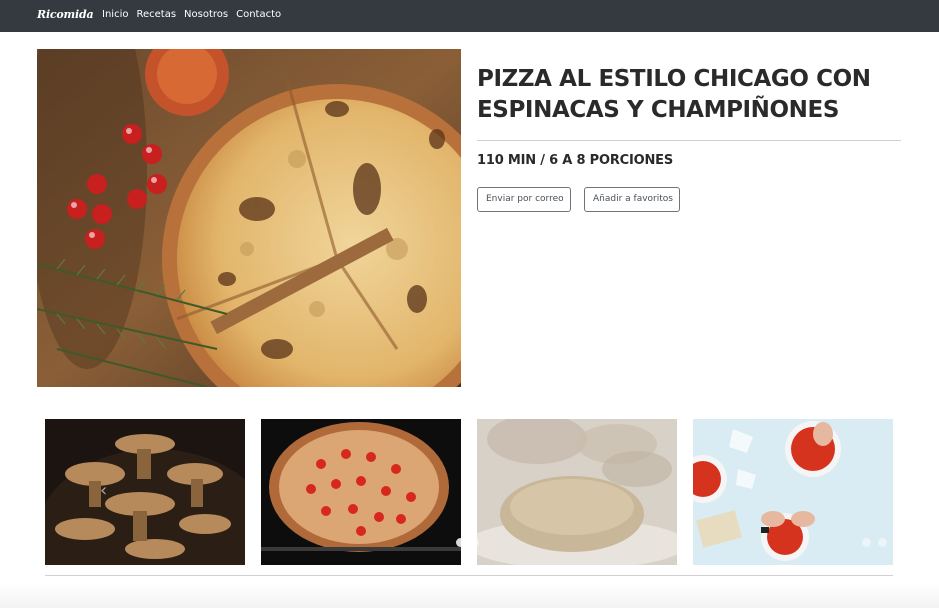  Describe the element at coordinates (575, 160) in the screenshot. I see `recipe-meta: 110 MIN / 6 A 8 PORCIONES` at that location.